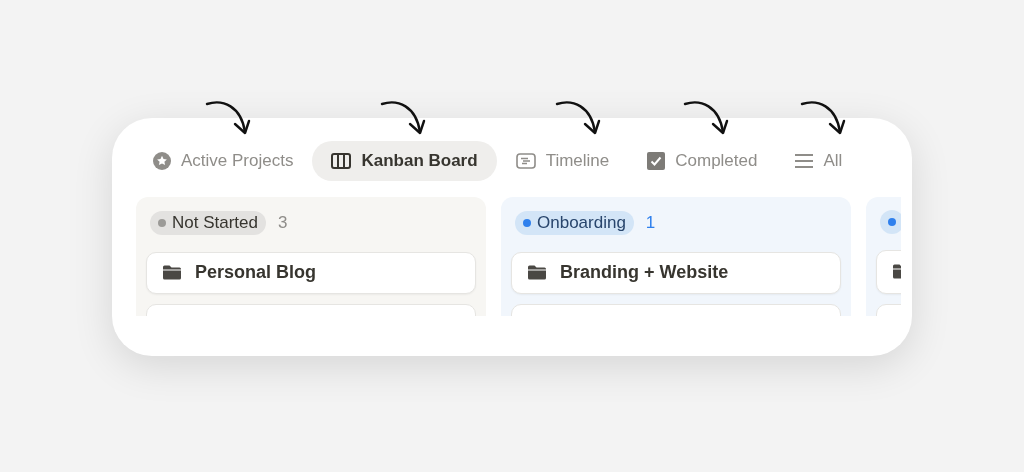  Describe the element at coordinates (574, 222) in the screenshot. I see `status-tag: Onboarding` at that location.